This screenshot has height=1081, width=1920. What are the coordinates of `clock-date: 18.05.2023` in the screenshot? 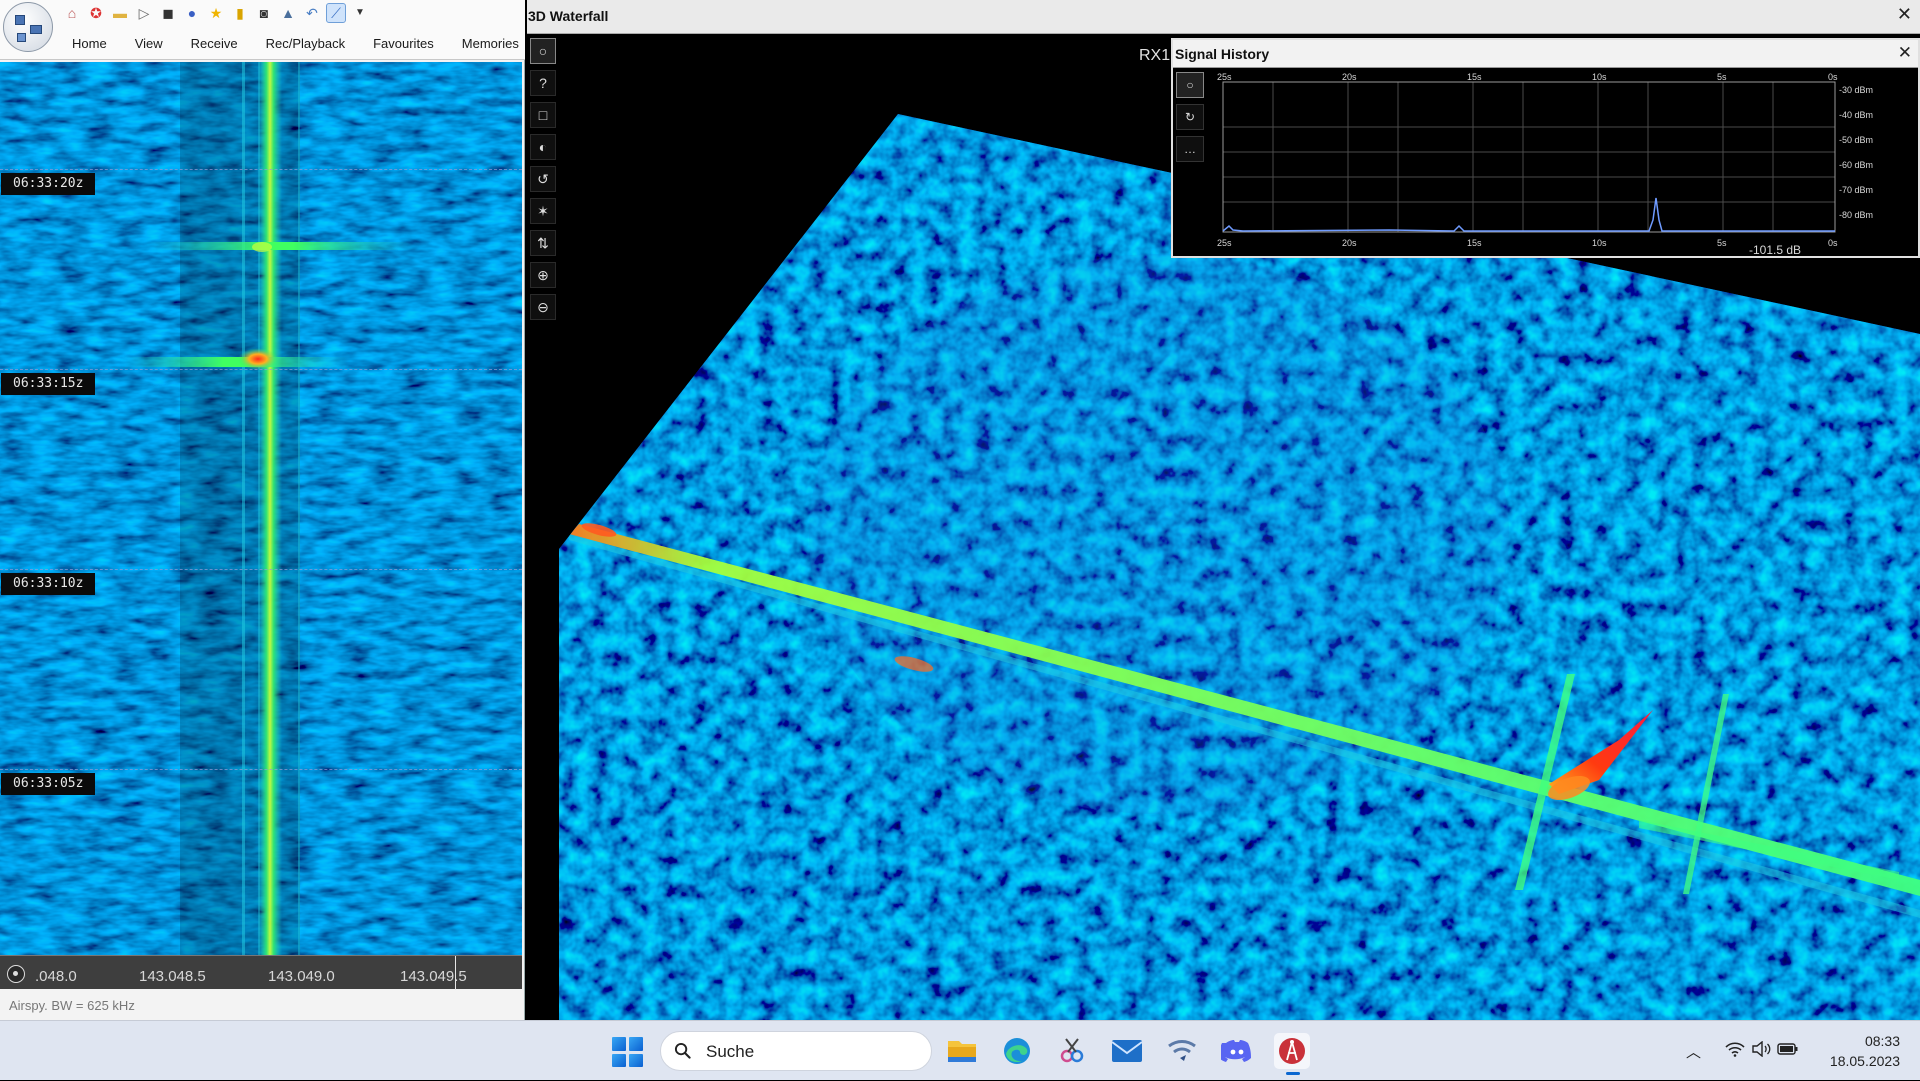 It's located at (1864, 1061).